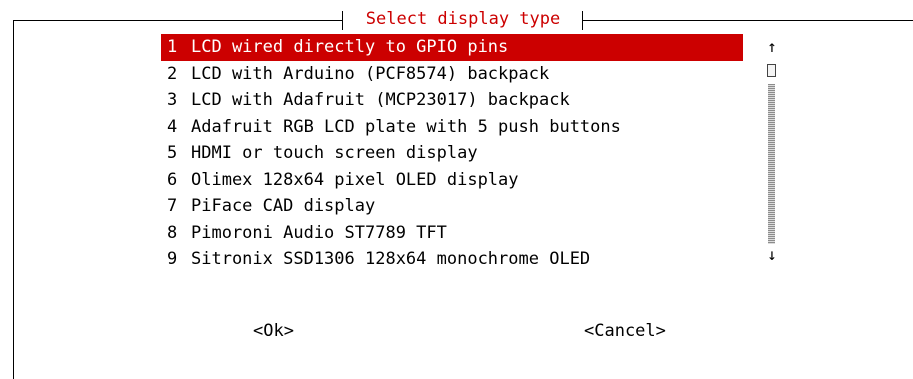 Image resolution: width=913 pixels, height=379 pixels. I want to click on menu-item-label: LCD wired directly to GPIO pins, so click(350, 47).